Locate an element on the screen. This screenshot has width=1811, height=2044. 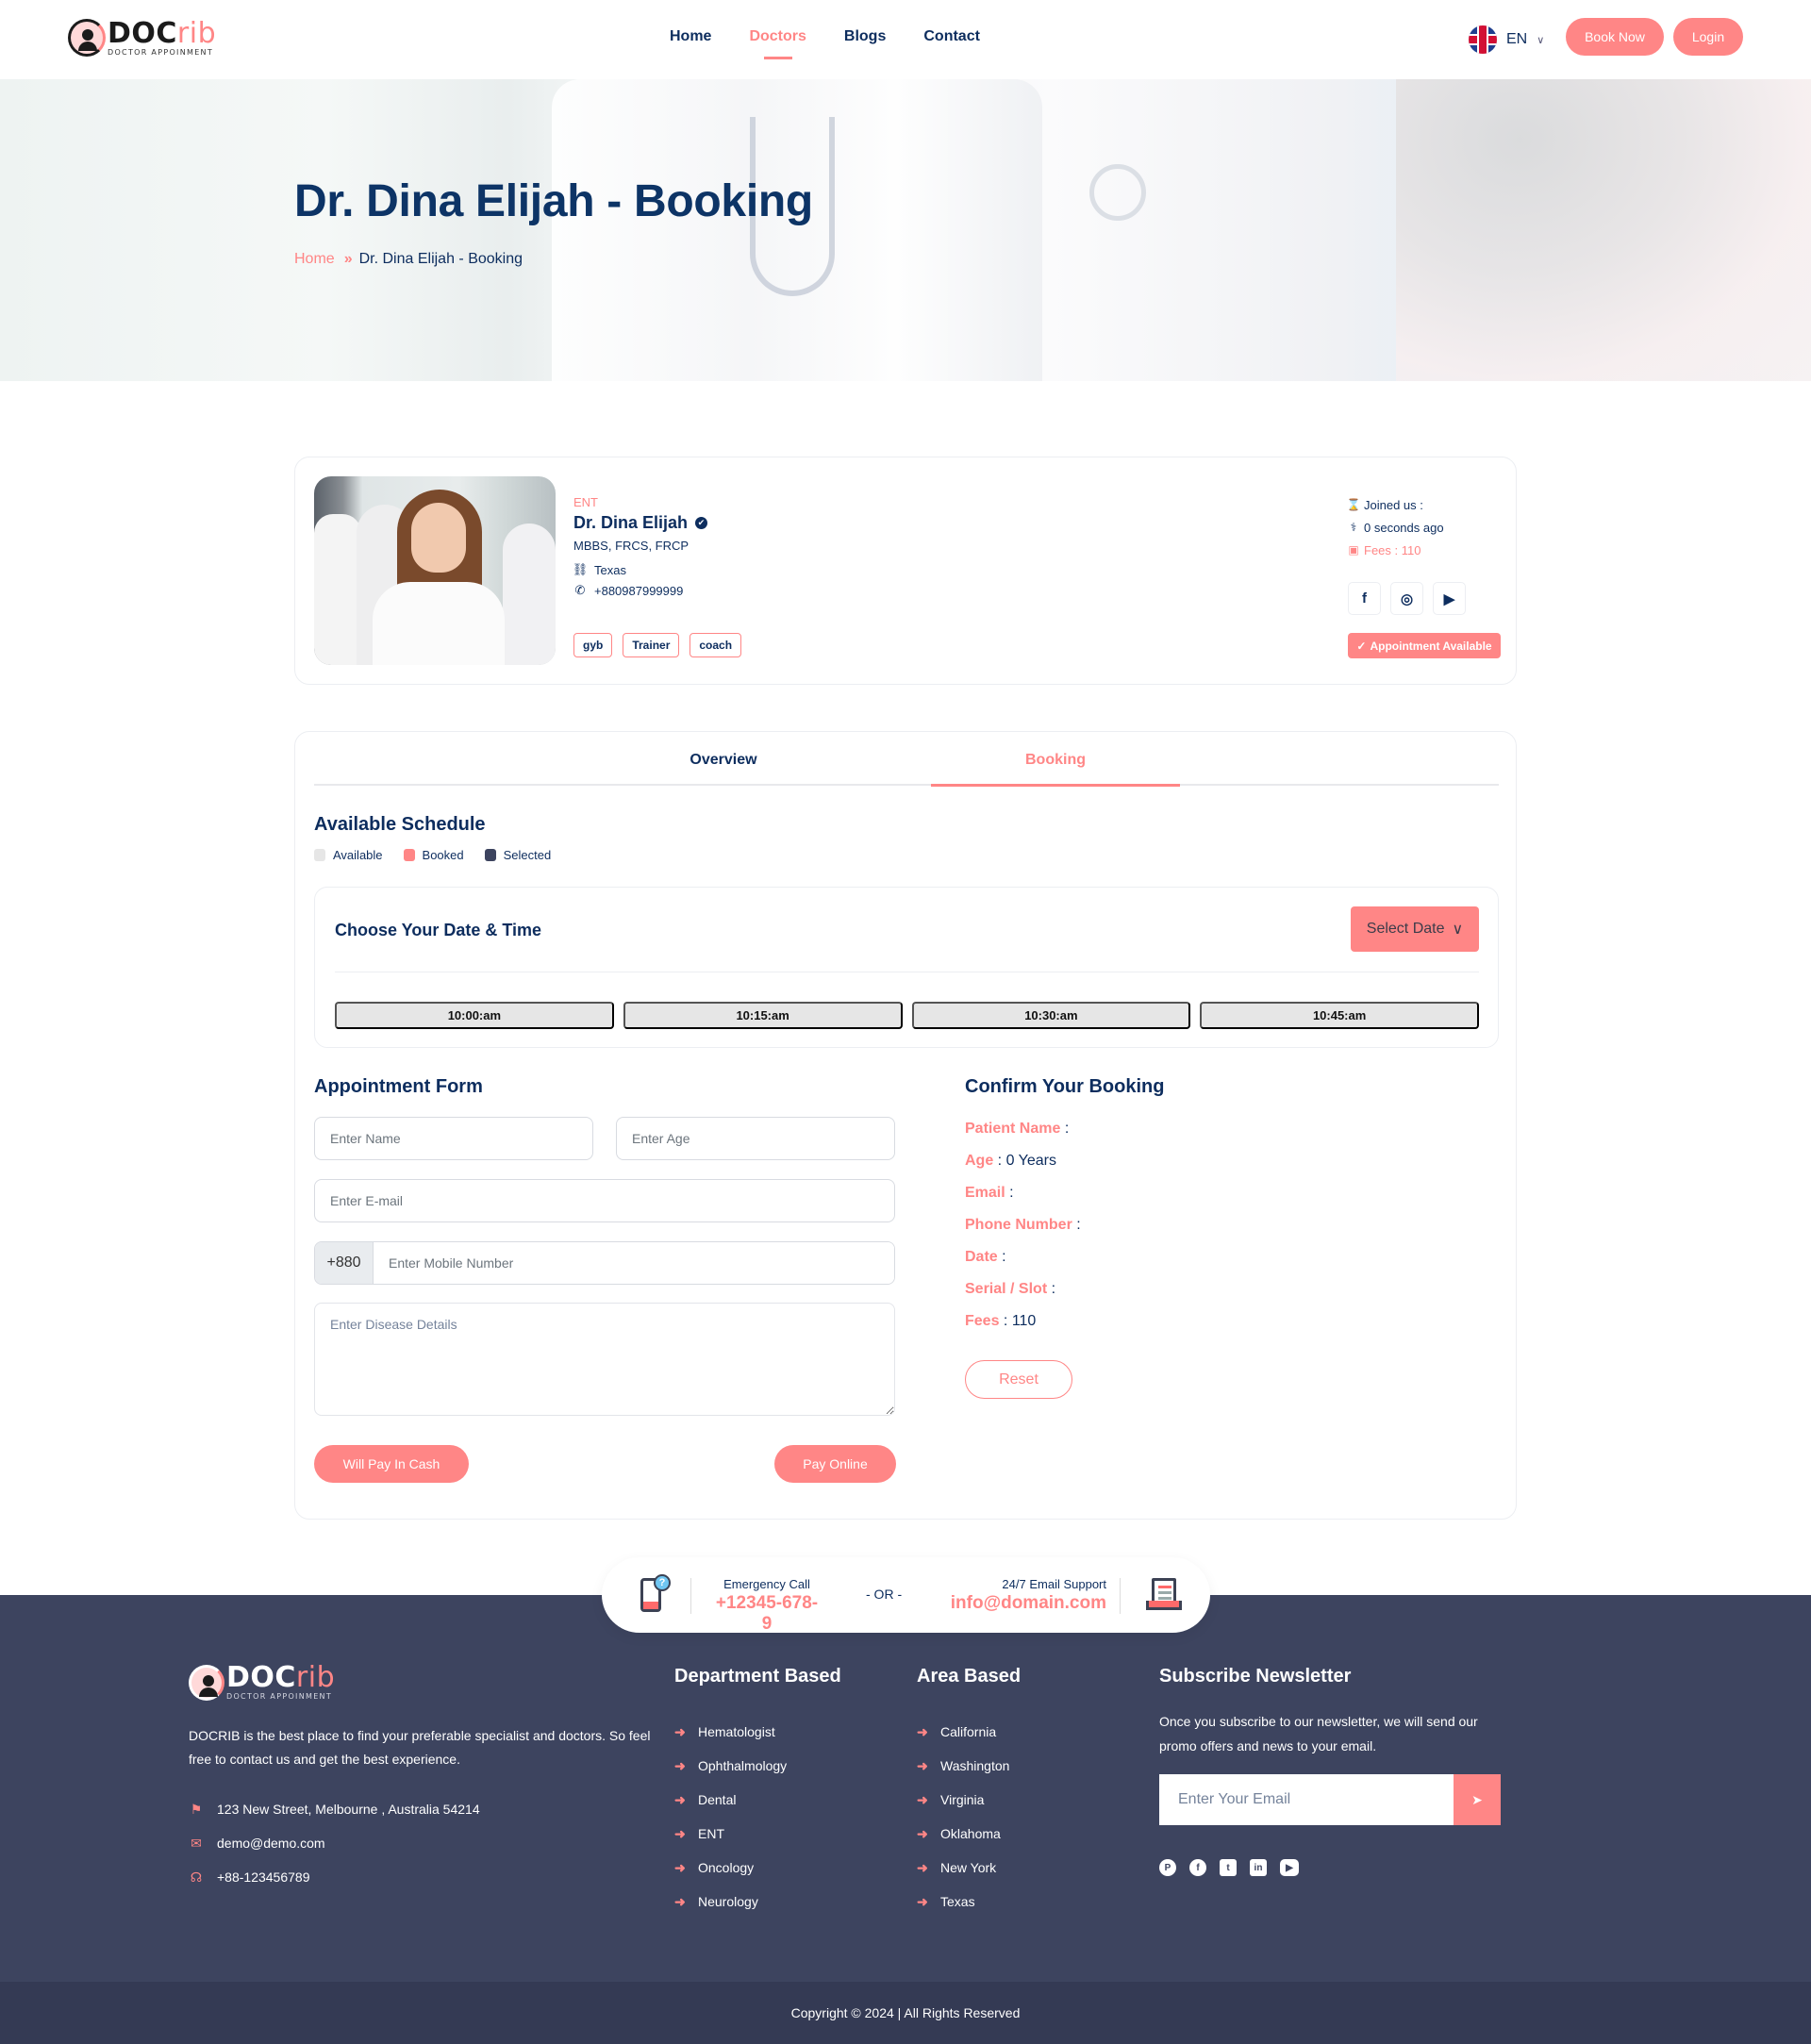
tag: Trainer is located at coordinates (651, 645).